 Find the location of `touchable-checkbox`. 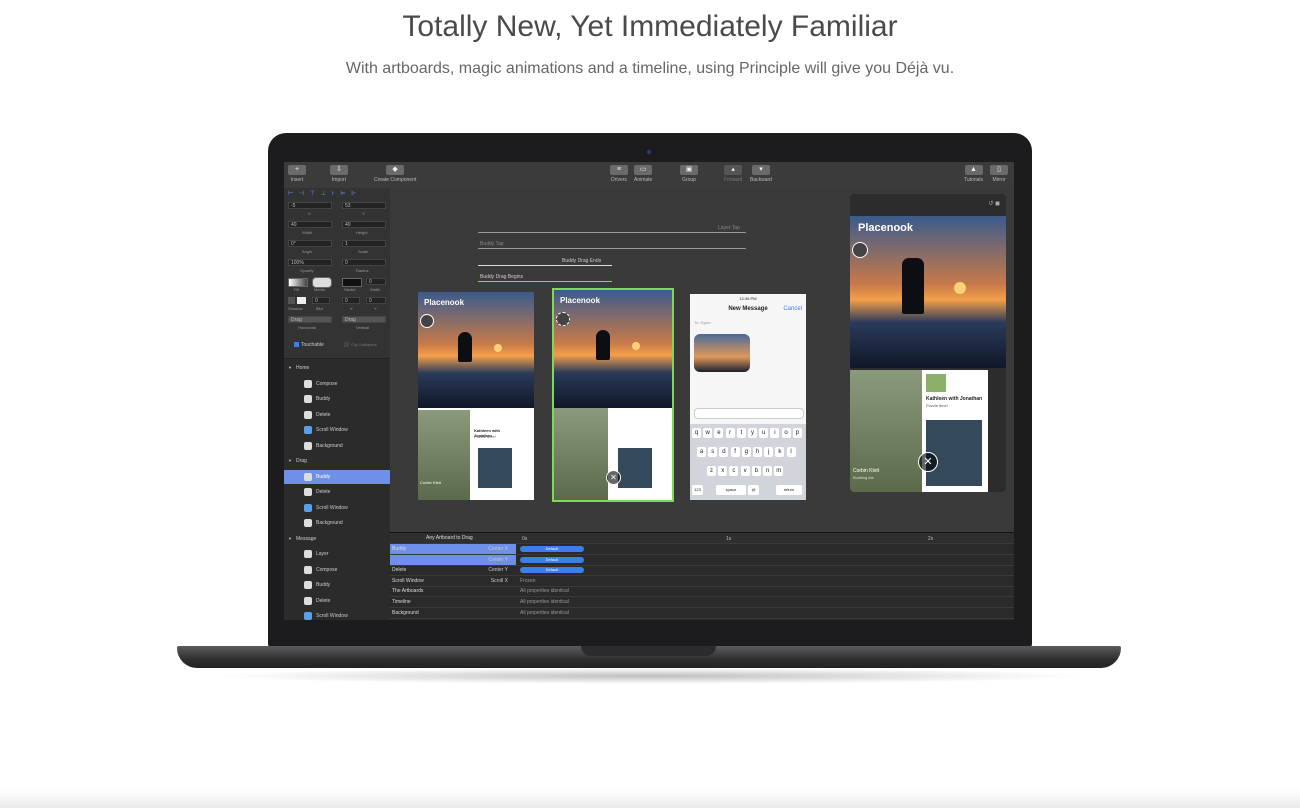

touchable-checkbox is located at coordinates (296, 344).